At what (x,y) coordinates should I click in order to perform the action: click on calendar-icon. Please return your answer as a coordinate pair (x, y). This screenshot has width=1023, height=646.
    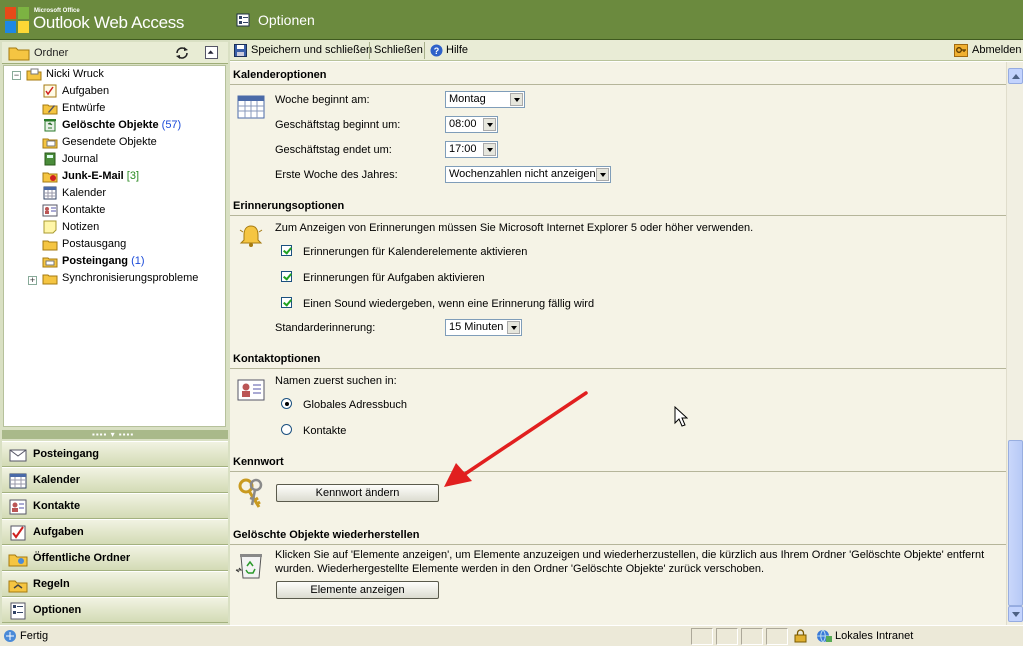
    Looking at the image, I should click on (50, 193).